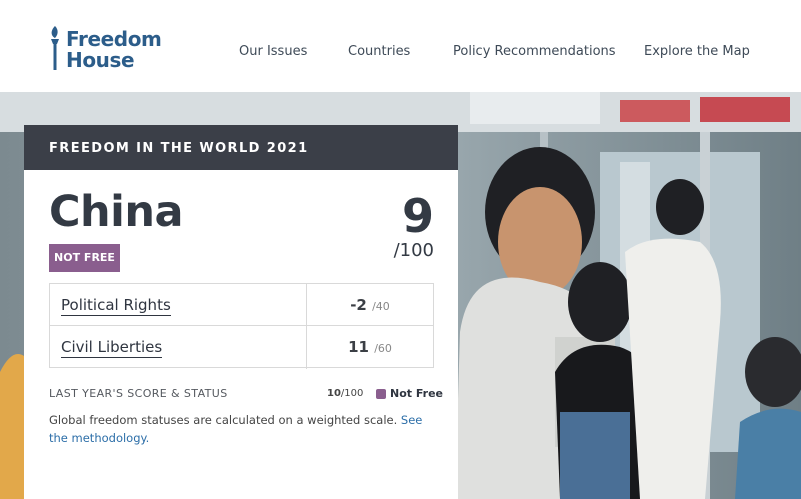 The image size is (801, 499). I want to click on nav-policy-recommendations: Policy Recommendations, so click(534, 51).